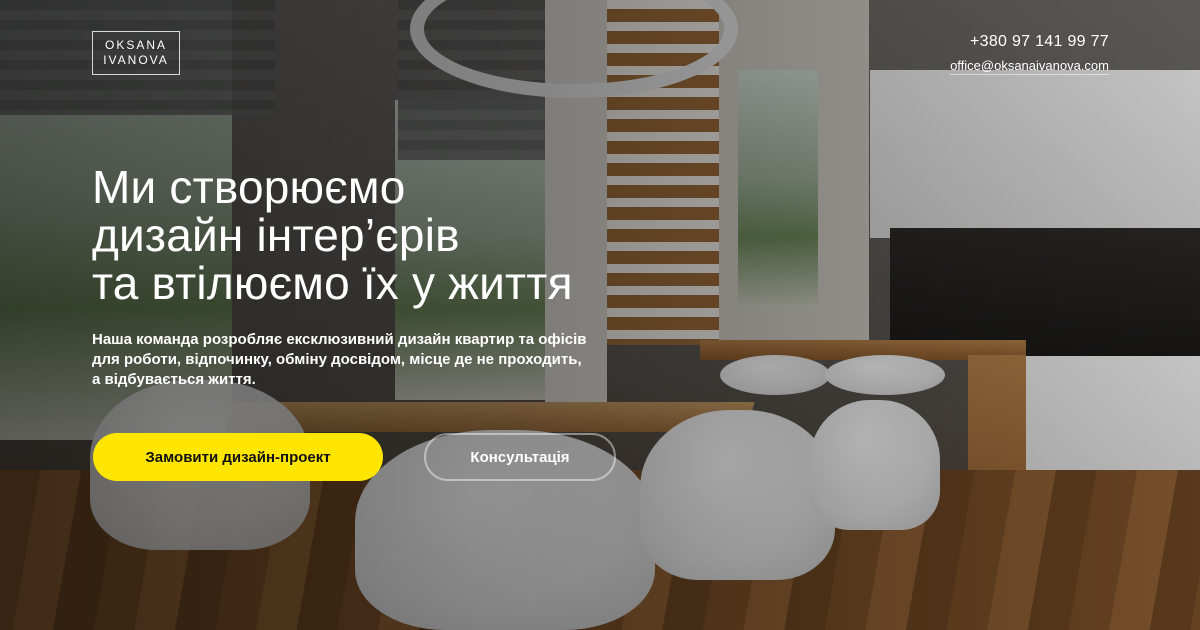 The width and height of the screenshot is (1200, 630). Describe the element at coordinates (174, 379) in the screenshot. I see `description-line-3: а відбувається життя.` at that location.